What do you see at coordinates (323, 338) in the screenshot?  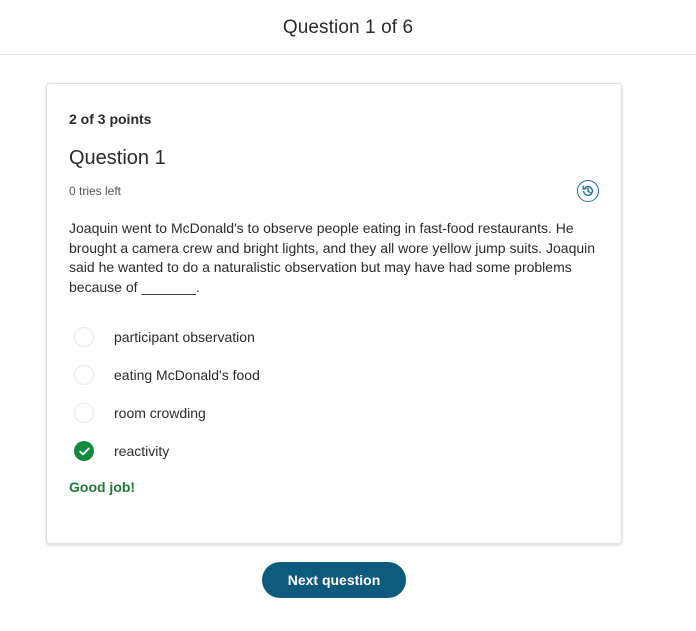 I see `option-participant-observation: participant observation` at bounding box center [323, 338].